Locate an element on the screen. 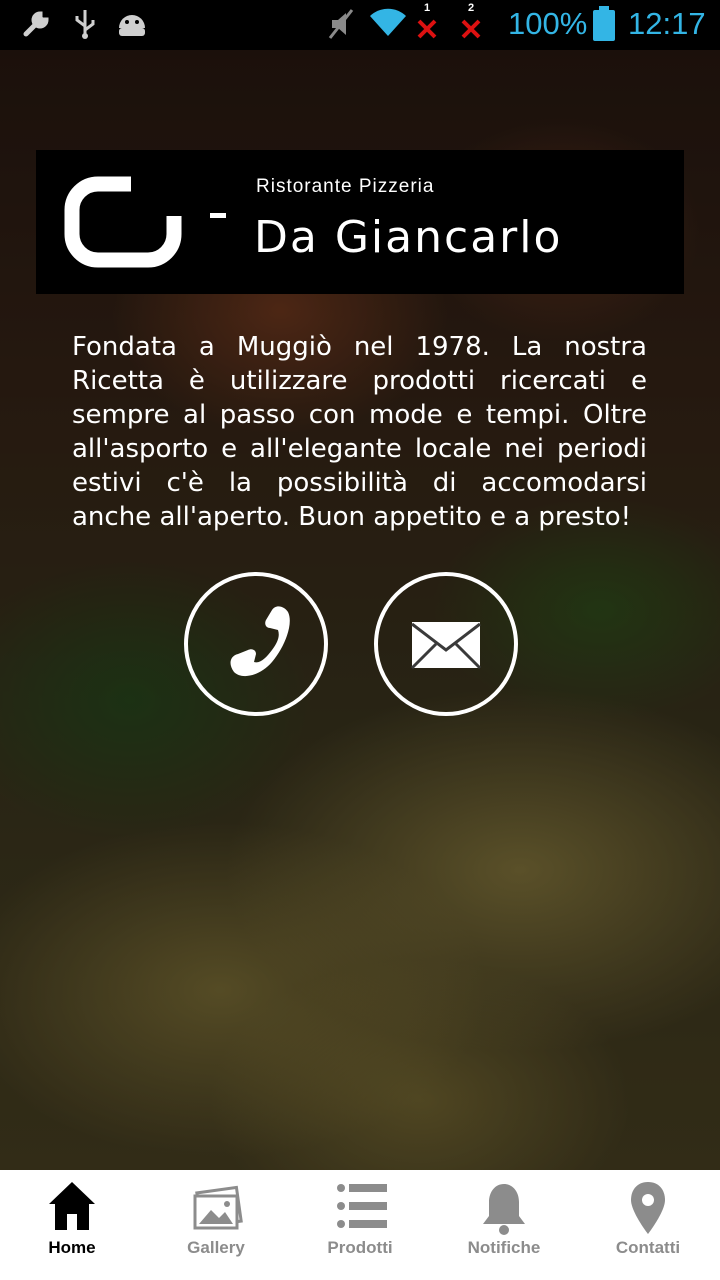  tab-gallery-label: Gallery is located at coordinates (216, 1247).